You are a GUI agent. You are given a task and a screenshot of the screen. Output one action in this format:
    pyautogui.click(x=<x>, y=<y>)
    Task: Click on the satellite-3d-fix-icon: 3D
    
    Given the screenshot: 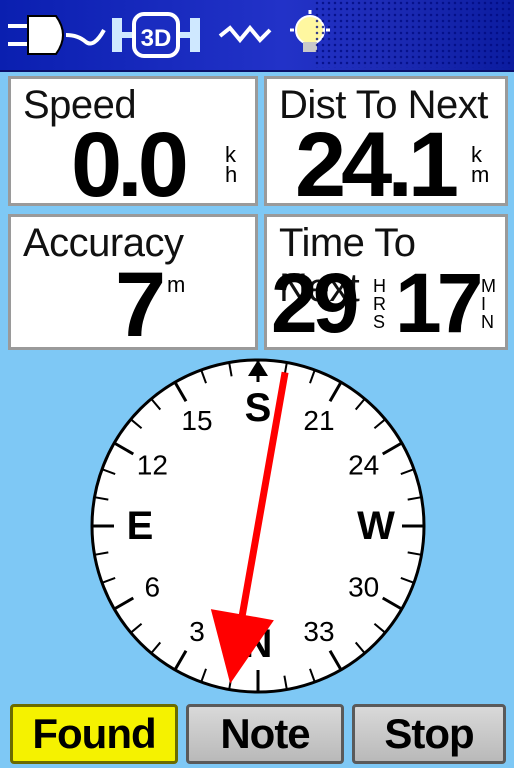 What is the action you would take?
    pyautogui.click(x=156, y=35)
    